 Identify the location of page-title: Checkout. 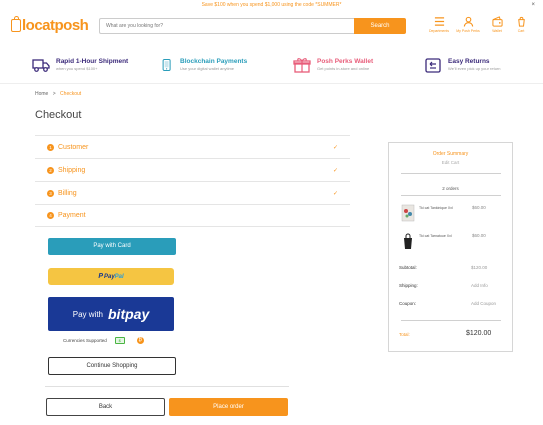
(58, 115).